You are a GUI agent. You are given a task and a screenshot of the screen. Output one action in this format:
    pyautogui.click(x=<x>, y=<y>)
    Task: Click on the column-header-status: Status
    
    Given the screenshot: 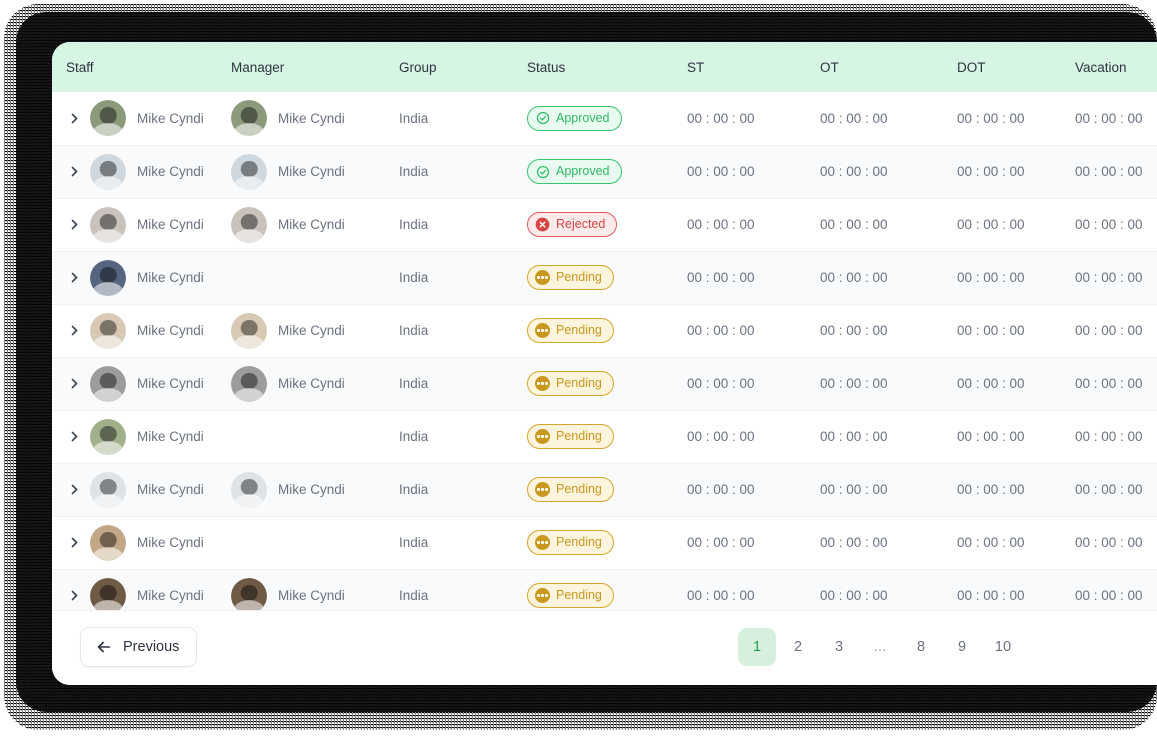 What is the action you would take?
    pyautogui.click(x=593, y=67)
    